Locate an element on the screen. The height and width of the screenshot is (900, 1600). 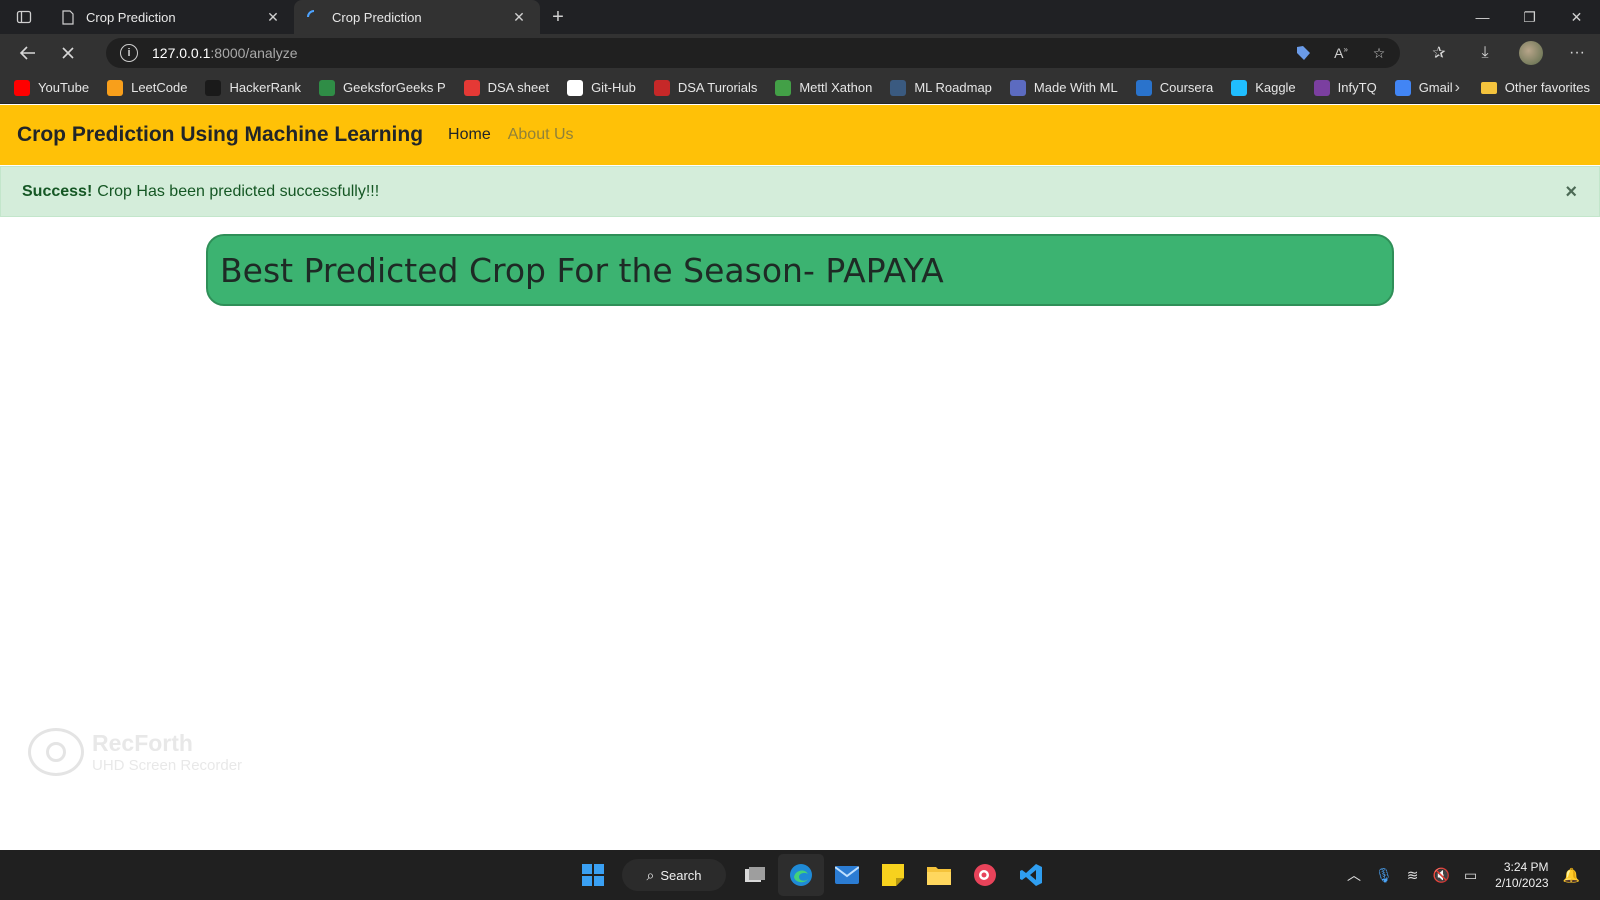
chevron-up-icon: ︿ is located at coordinates (1354, 875).